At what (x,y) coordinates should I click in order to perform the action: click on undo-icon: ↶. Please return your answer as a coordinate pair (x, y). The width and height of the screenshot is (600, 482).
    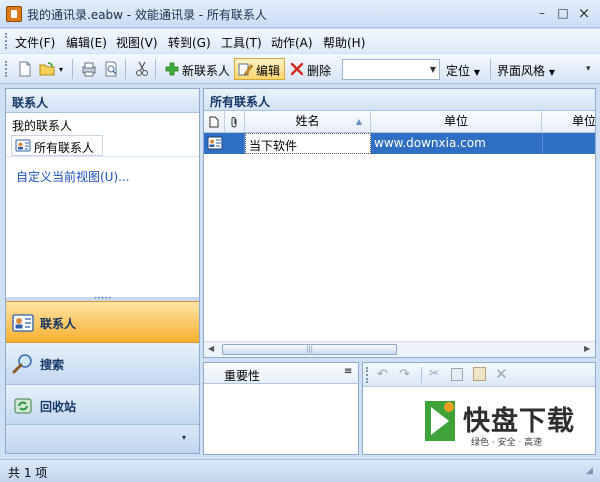
    Looking at the image, I should click on (382, 374).